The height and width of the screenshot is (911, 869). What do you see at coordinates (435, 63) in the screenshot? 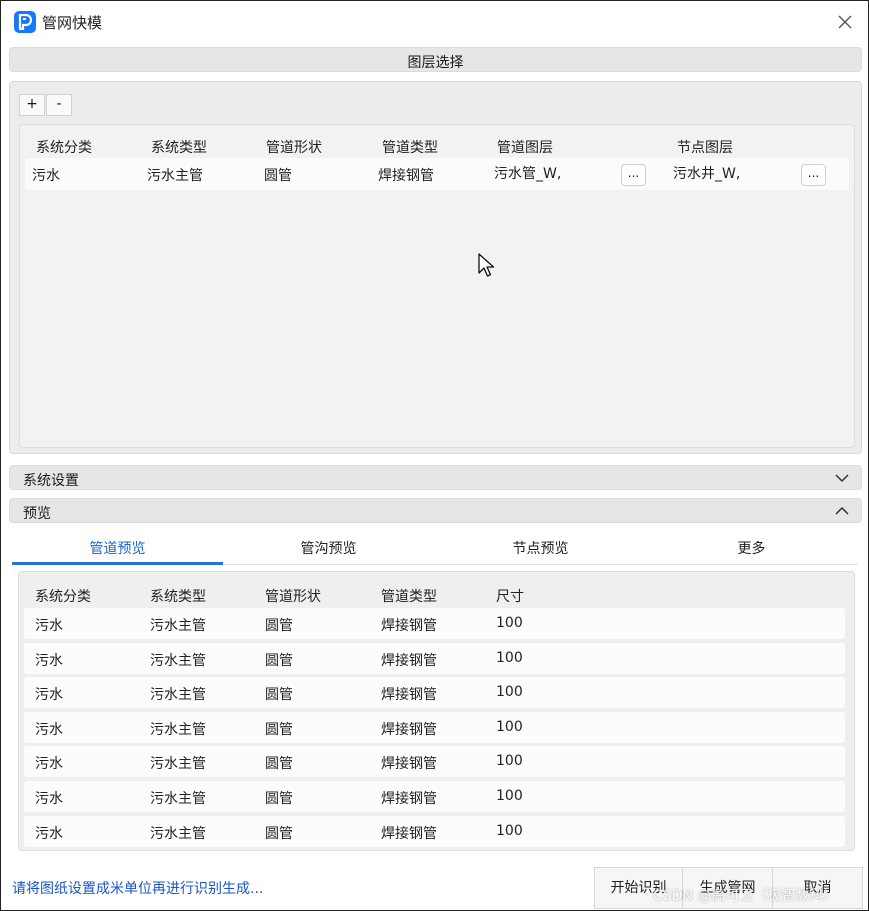
I see `layer-selection-title: 图层选择` at bounding box center [435, 63].